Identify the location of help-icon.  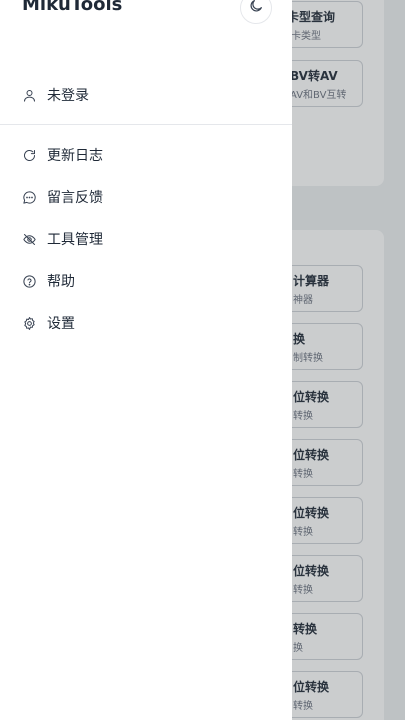
(29, 281).